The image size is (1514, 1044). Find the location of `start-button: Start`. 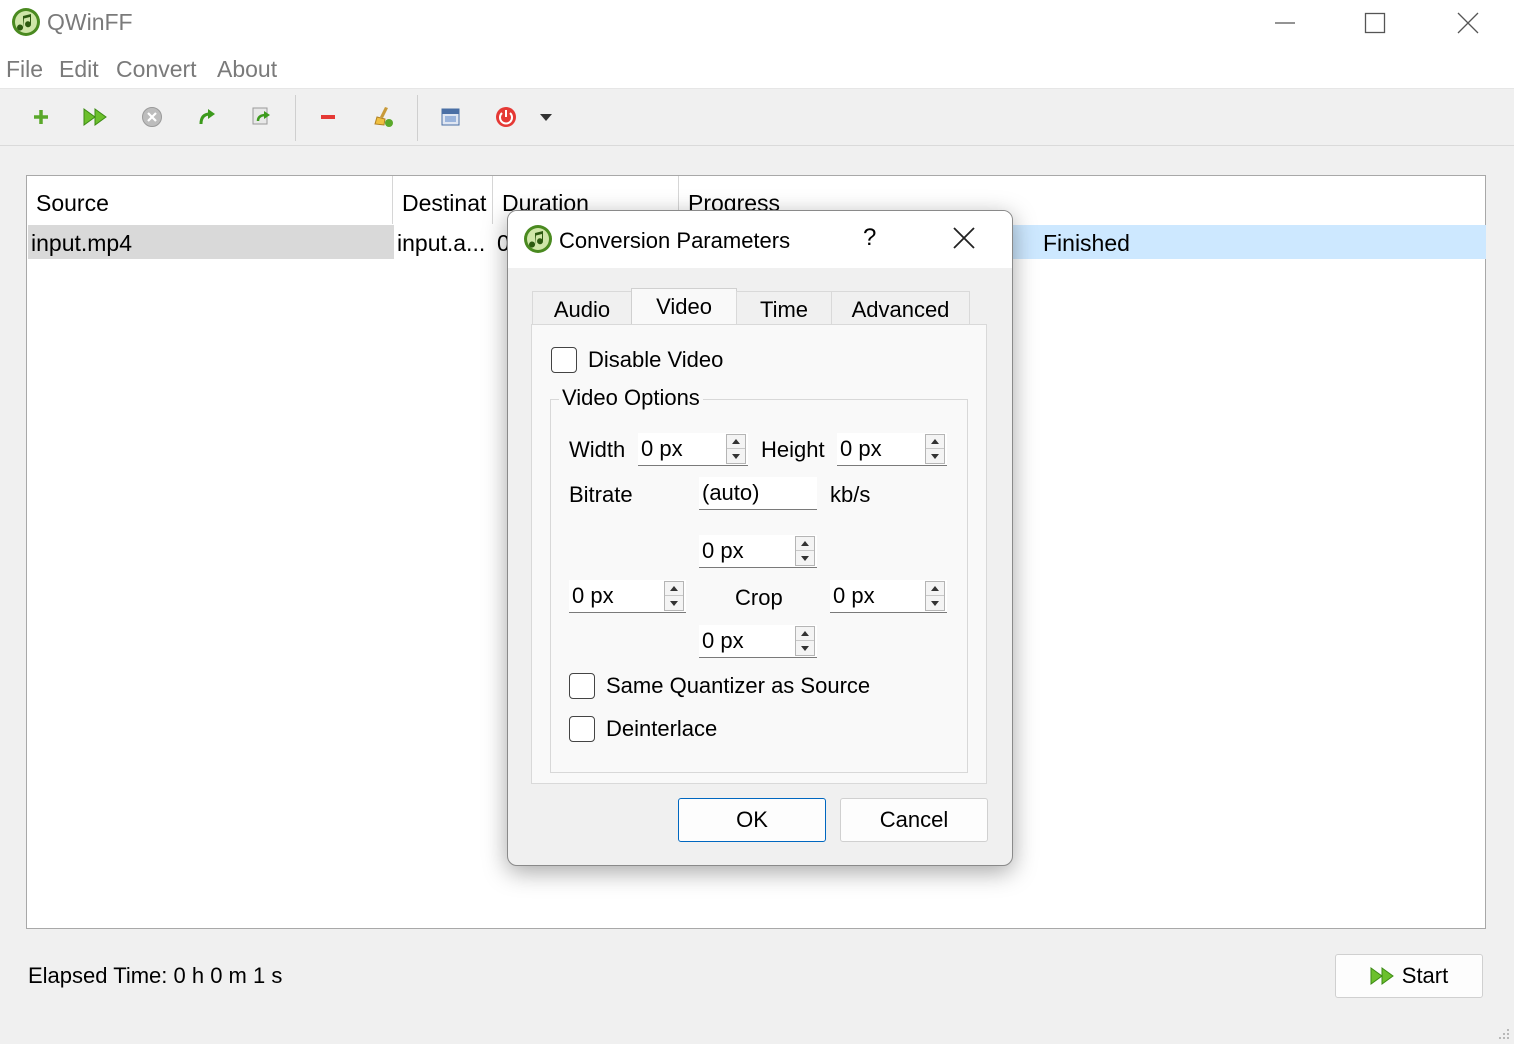

start-button: Start is located at coordinates (1409, 976).